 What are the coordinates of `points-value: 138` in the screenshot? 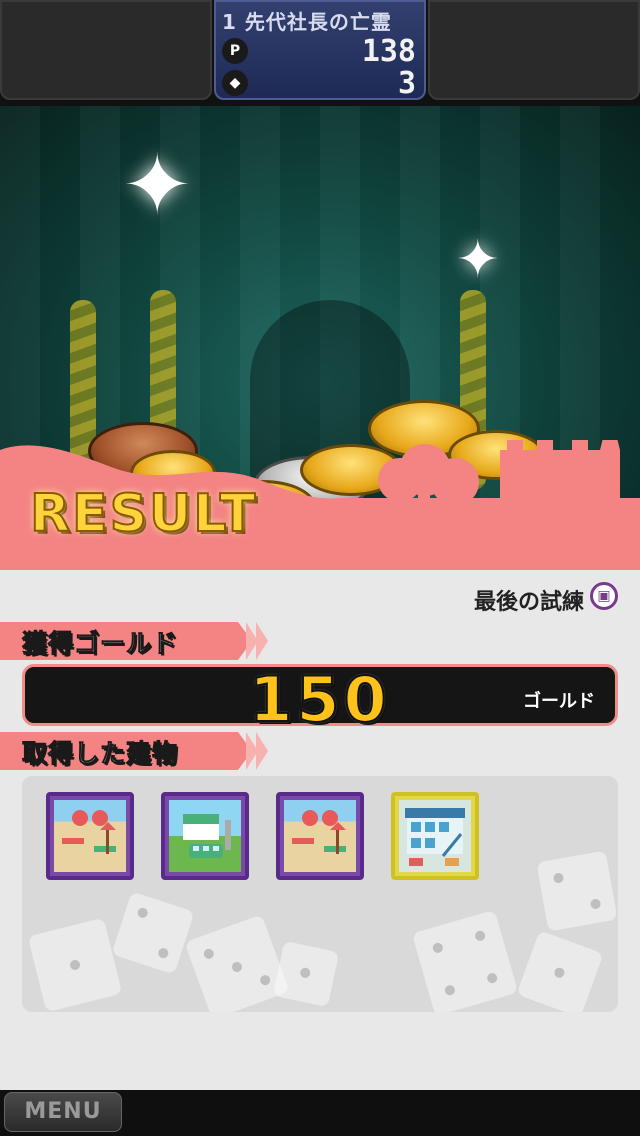 It's located at (388, 51).